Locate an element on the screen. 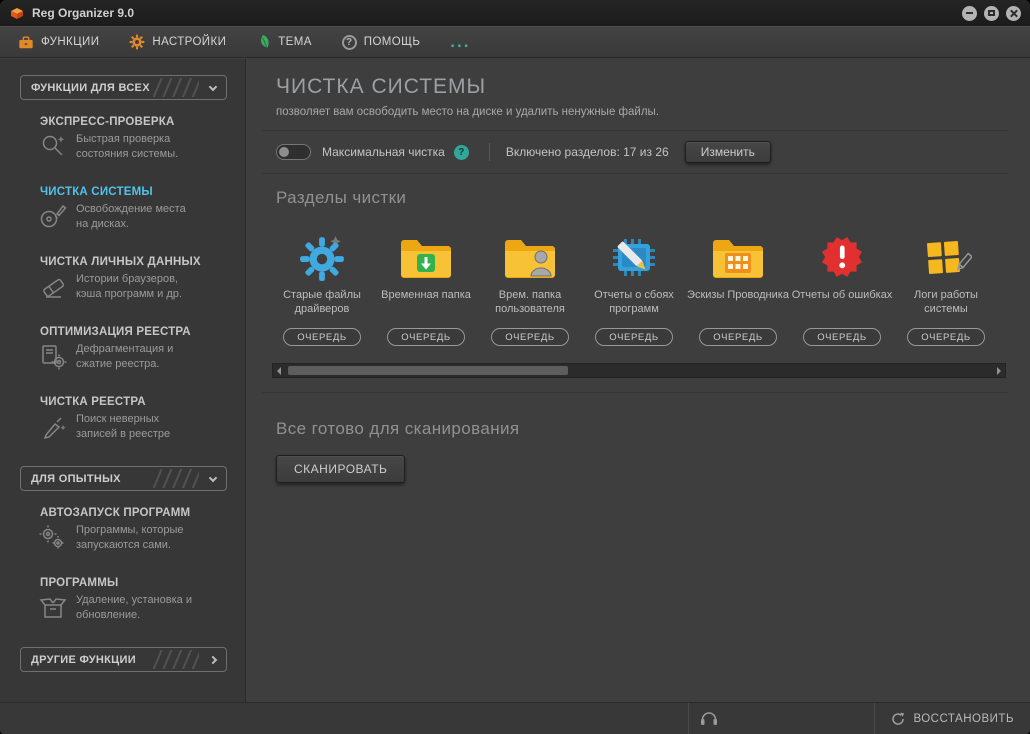  book-gear-icon is located at coordinates (57, 358).